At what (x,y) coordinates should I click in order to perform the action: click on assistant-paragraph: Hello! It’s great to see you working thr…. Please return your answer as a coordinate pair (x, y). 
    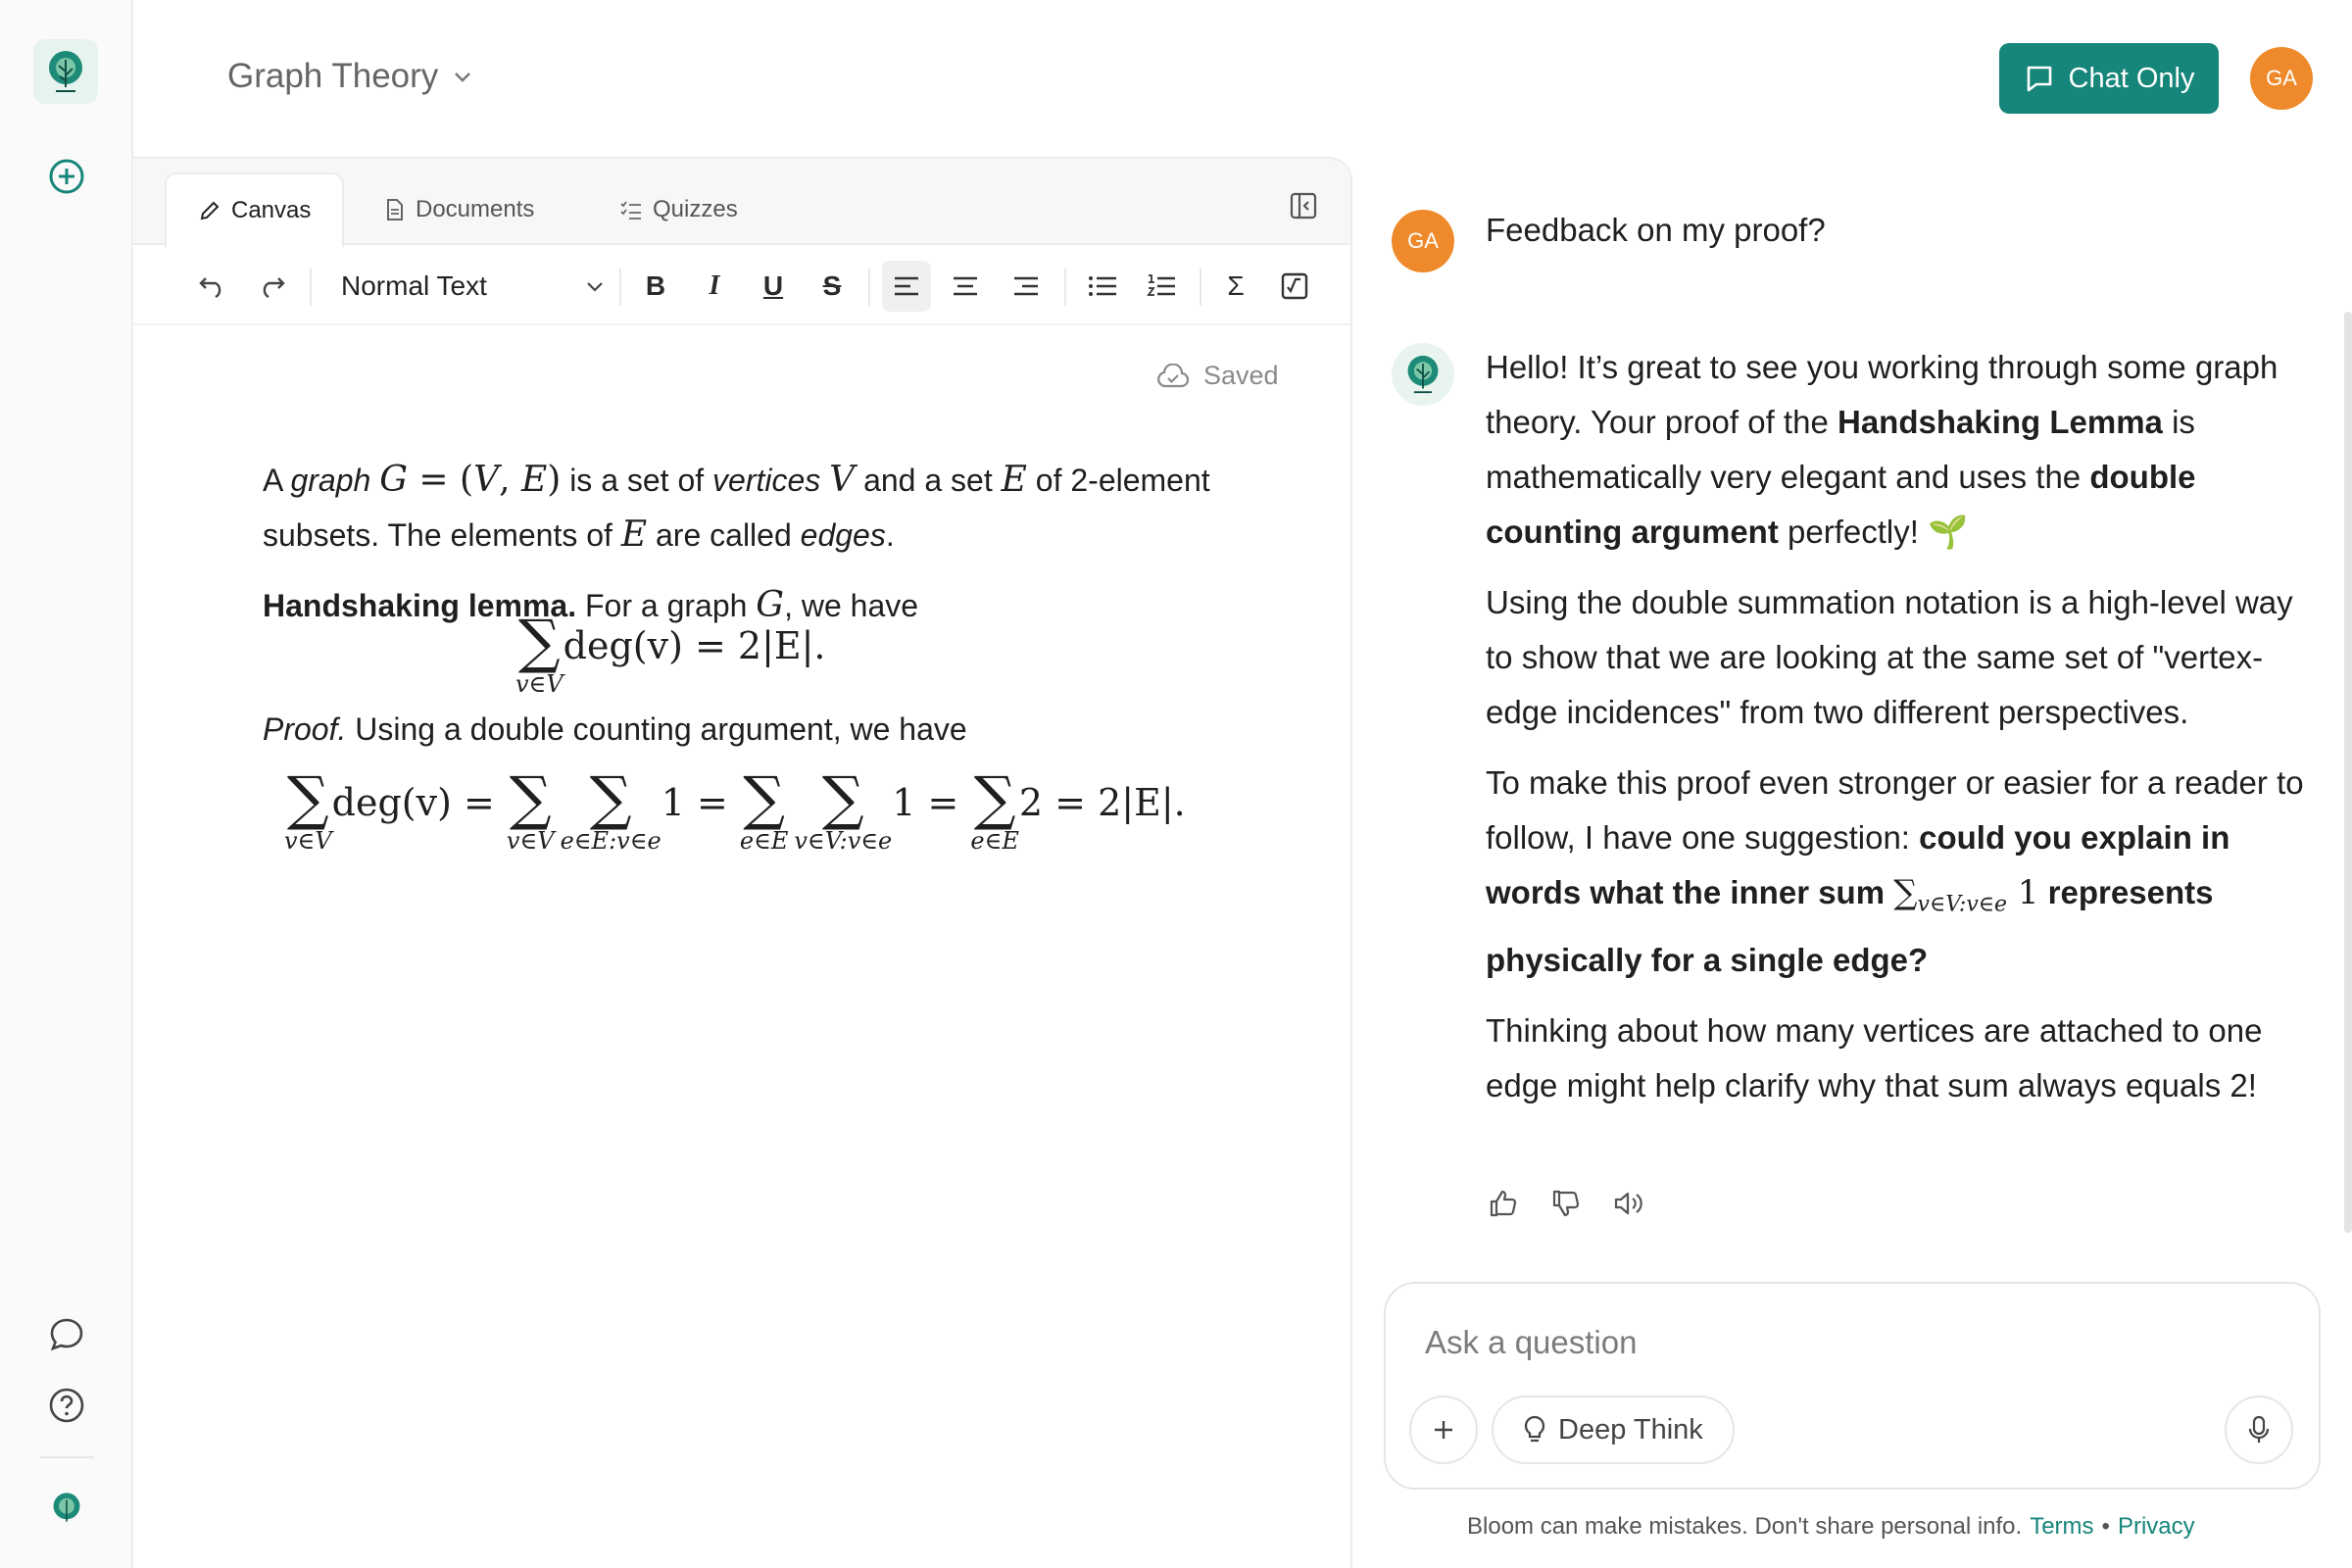
    Looking at the image, I should click on (1882, 449).